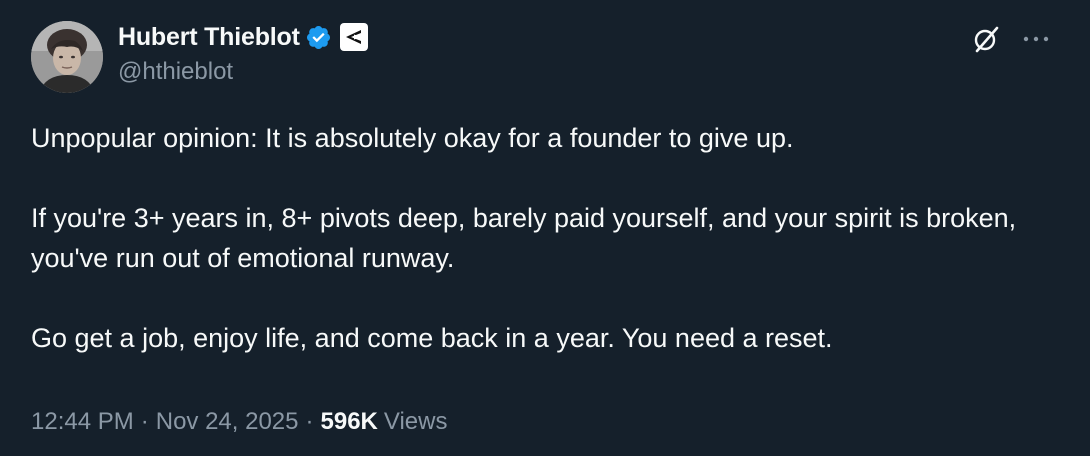  Describe the element at coordinates (82, 422) in the screenshot. I see `tweet-time: 12:44 PM` at that location.